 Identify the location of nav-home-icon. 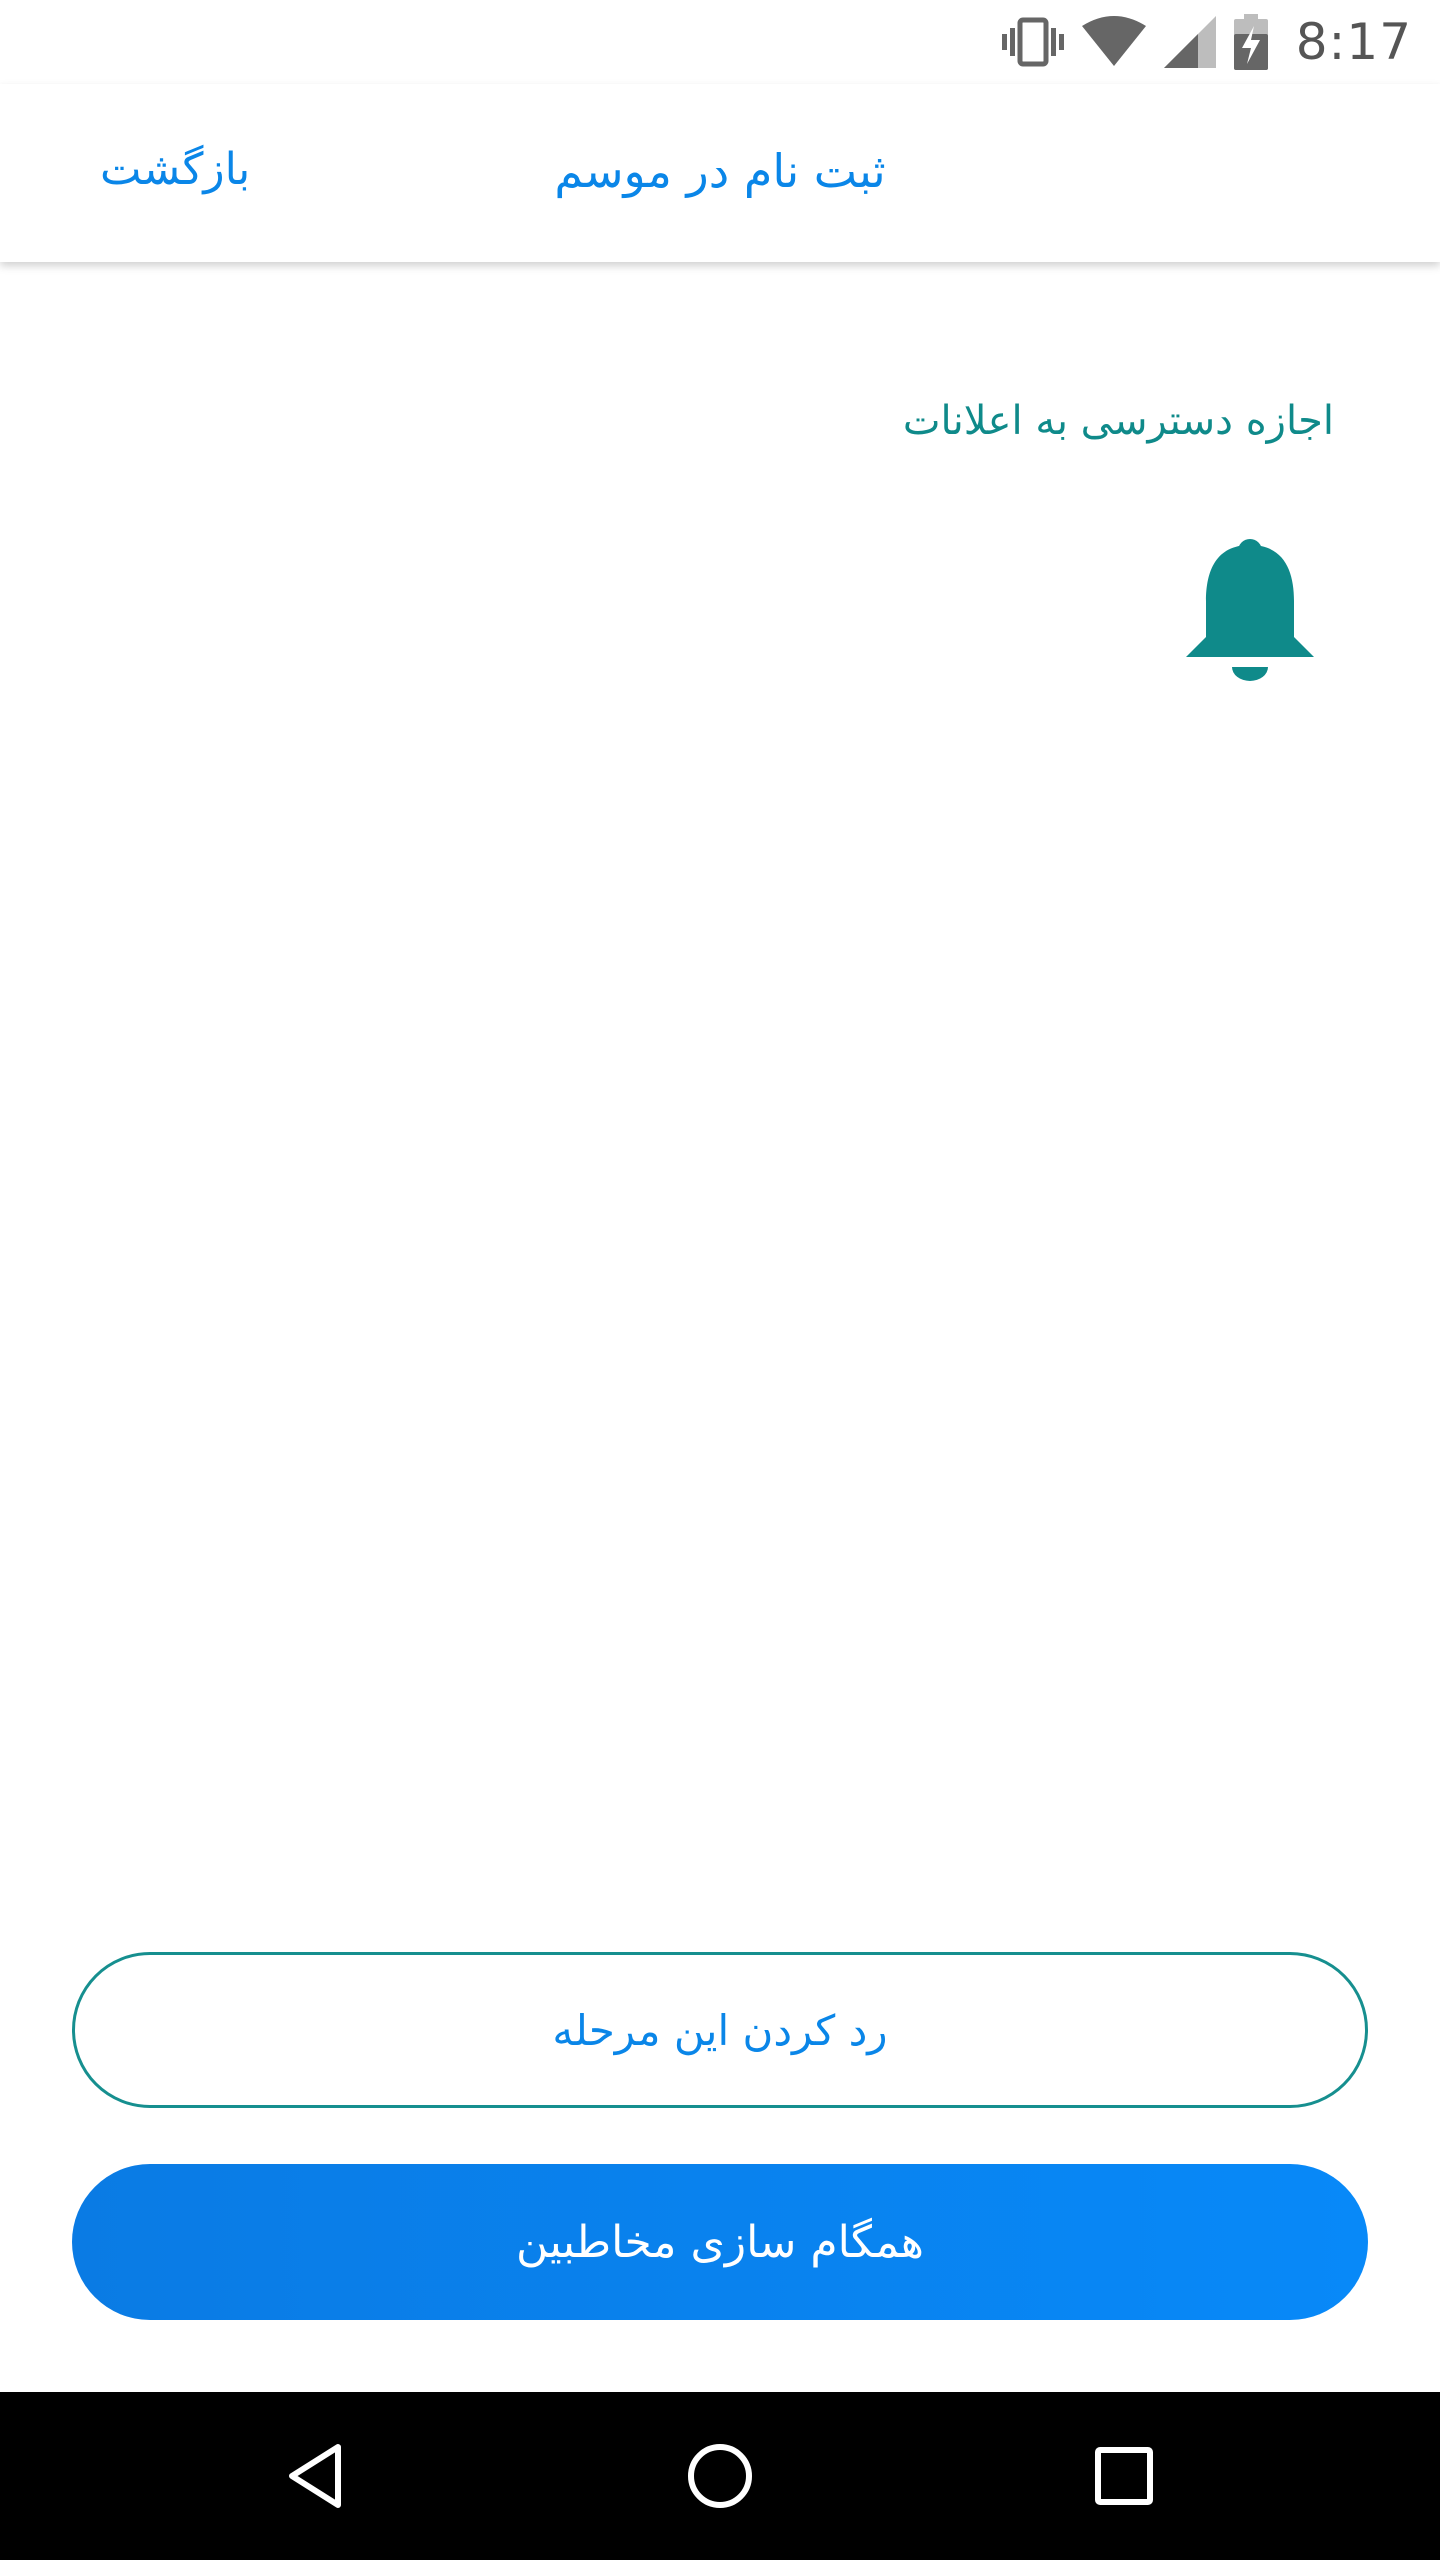
(720, 2476).